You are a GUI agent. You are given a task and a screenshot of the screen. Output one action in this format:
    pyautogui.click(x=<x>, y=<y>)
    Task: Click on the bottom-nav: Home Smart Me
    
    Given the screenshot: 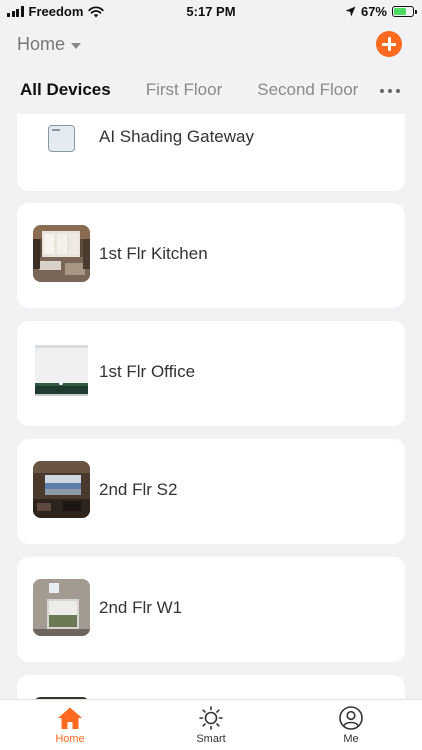 What is the action you would take?
    pyautogui.click(x=211, y=724)
    